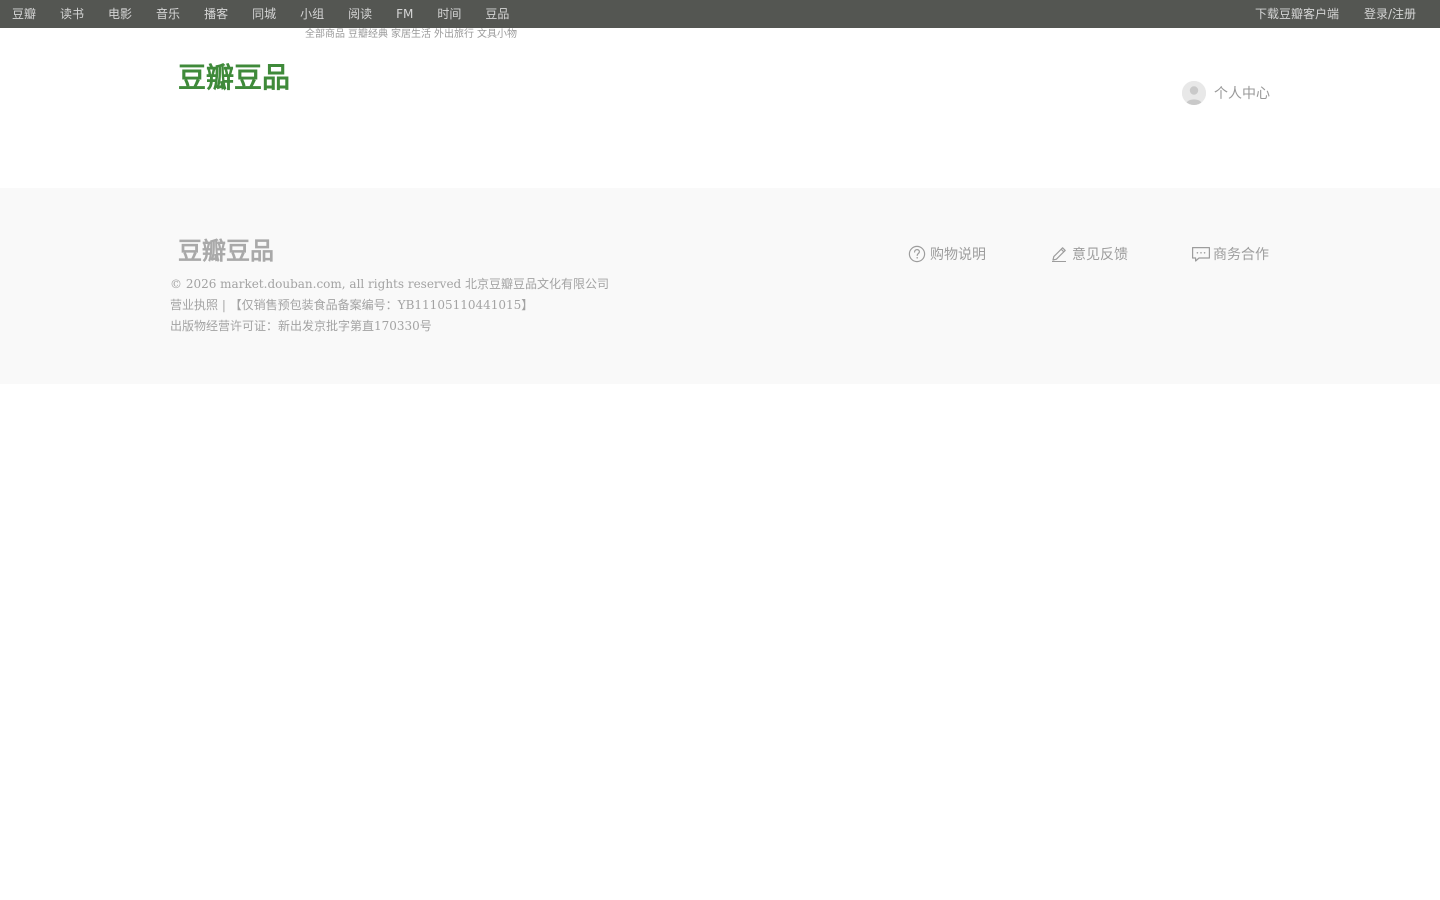  Describe the element at coordinates (1242, 94) in the screenshot. I see `user-center-label: 个人中心` at that location.